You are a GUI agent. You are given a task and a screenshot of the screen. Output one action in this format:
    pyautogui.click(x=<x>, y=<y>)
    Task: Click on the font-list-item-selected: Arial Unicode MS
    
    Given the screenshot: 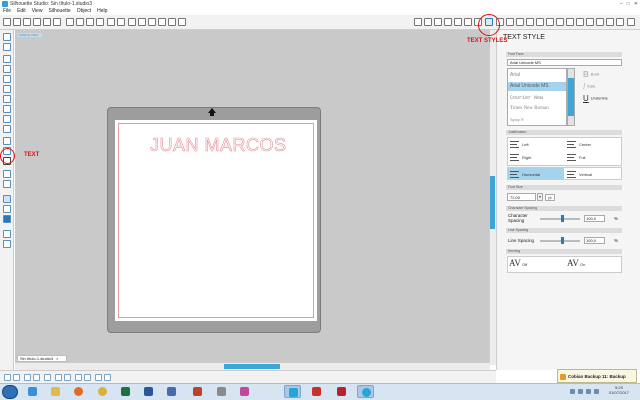 What is the action you would take?
    pyautogui.click(x=537, y=86)
    